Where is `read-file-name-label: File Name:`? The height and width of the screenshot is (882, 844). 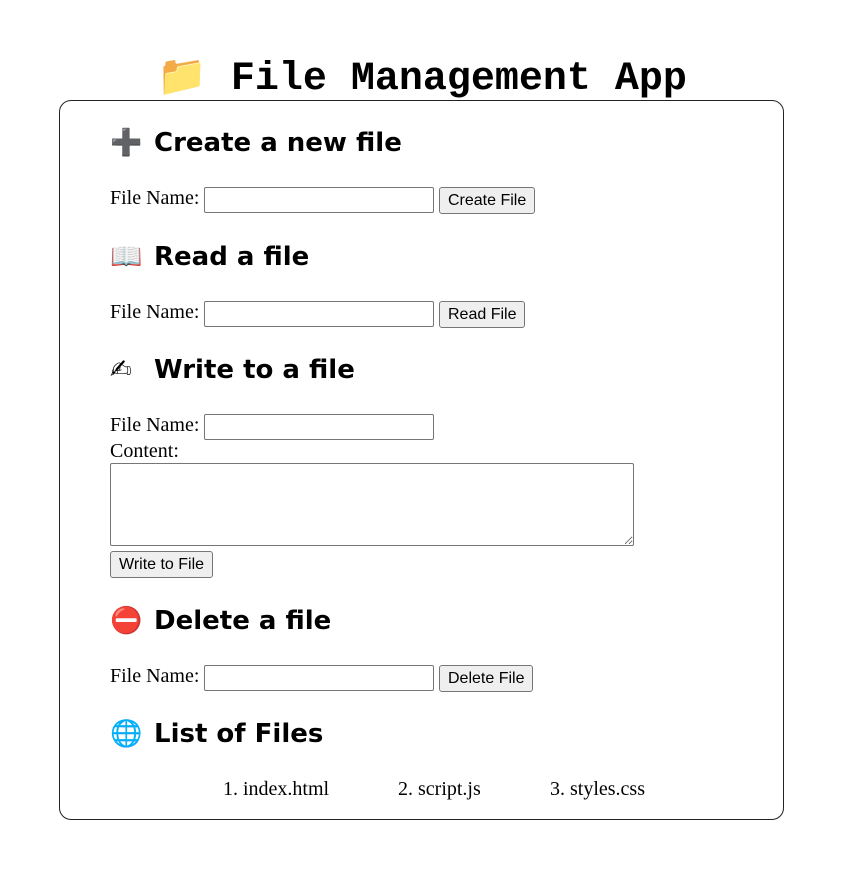 read-file-name-label: File Name: is located at coordinates (155, 312).